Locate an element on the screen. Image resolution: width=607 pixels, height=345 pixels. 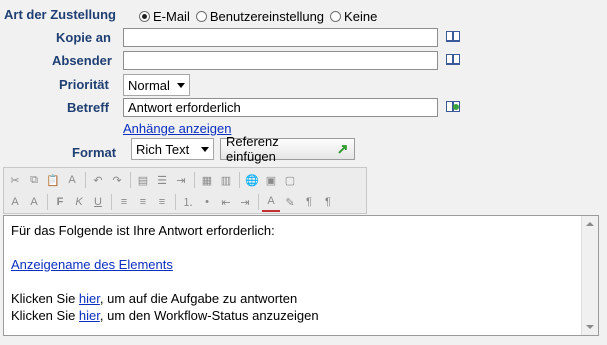
radio-user-setting is located at coordinates (201, 16).